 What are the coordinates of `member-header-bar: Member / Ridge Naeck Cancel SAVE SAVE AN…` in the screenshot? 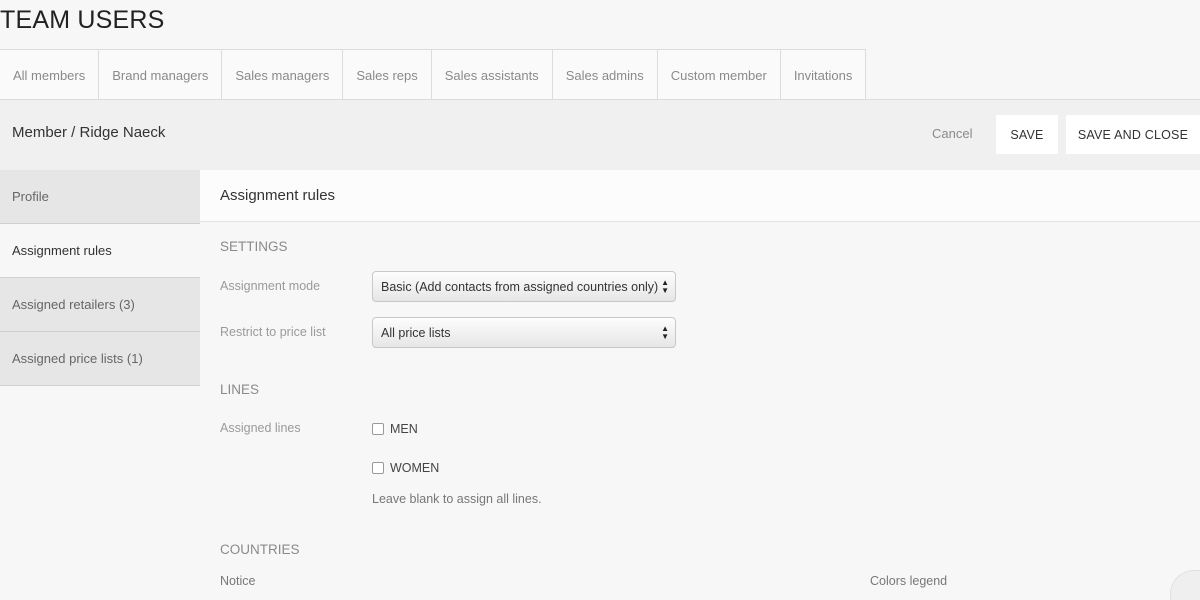 It's located at (600, 135).